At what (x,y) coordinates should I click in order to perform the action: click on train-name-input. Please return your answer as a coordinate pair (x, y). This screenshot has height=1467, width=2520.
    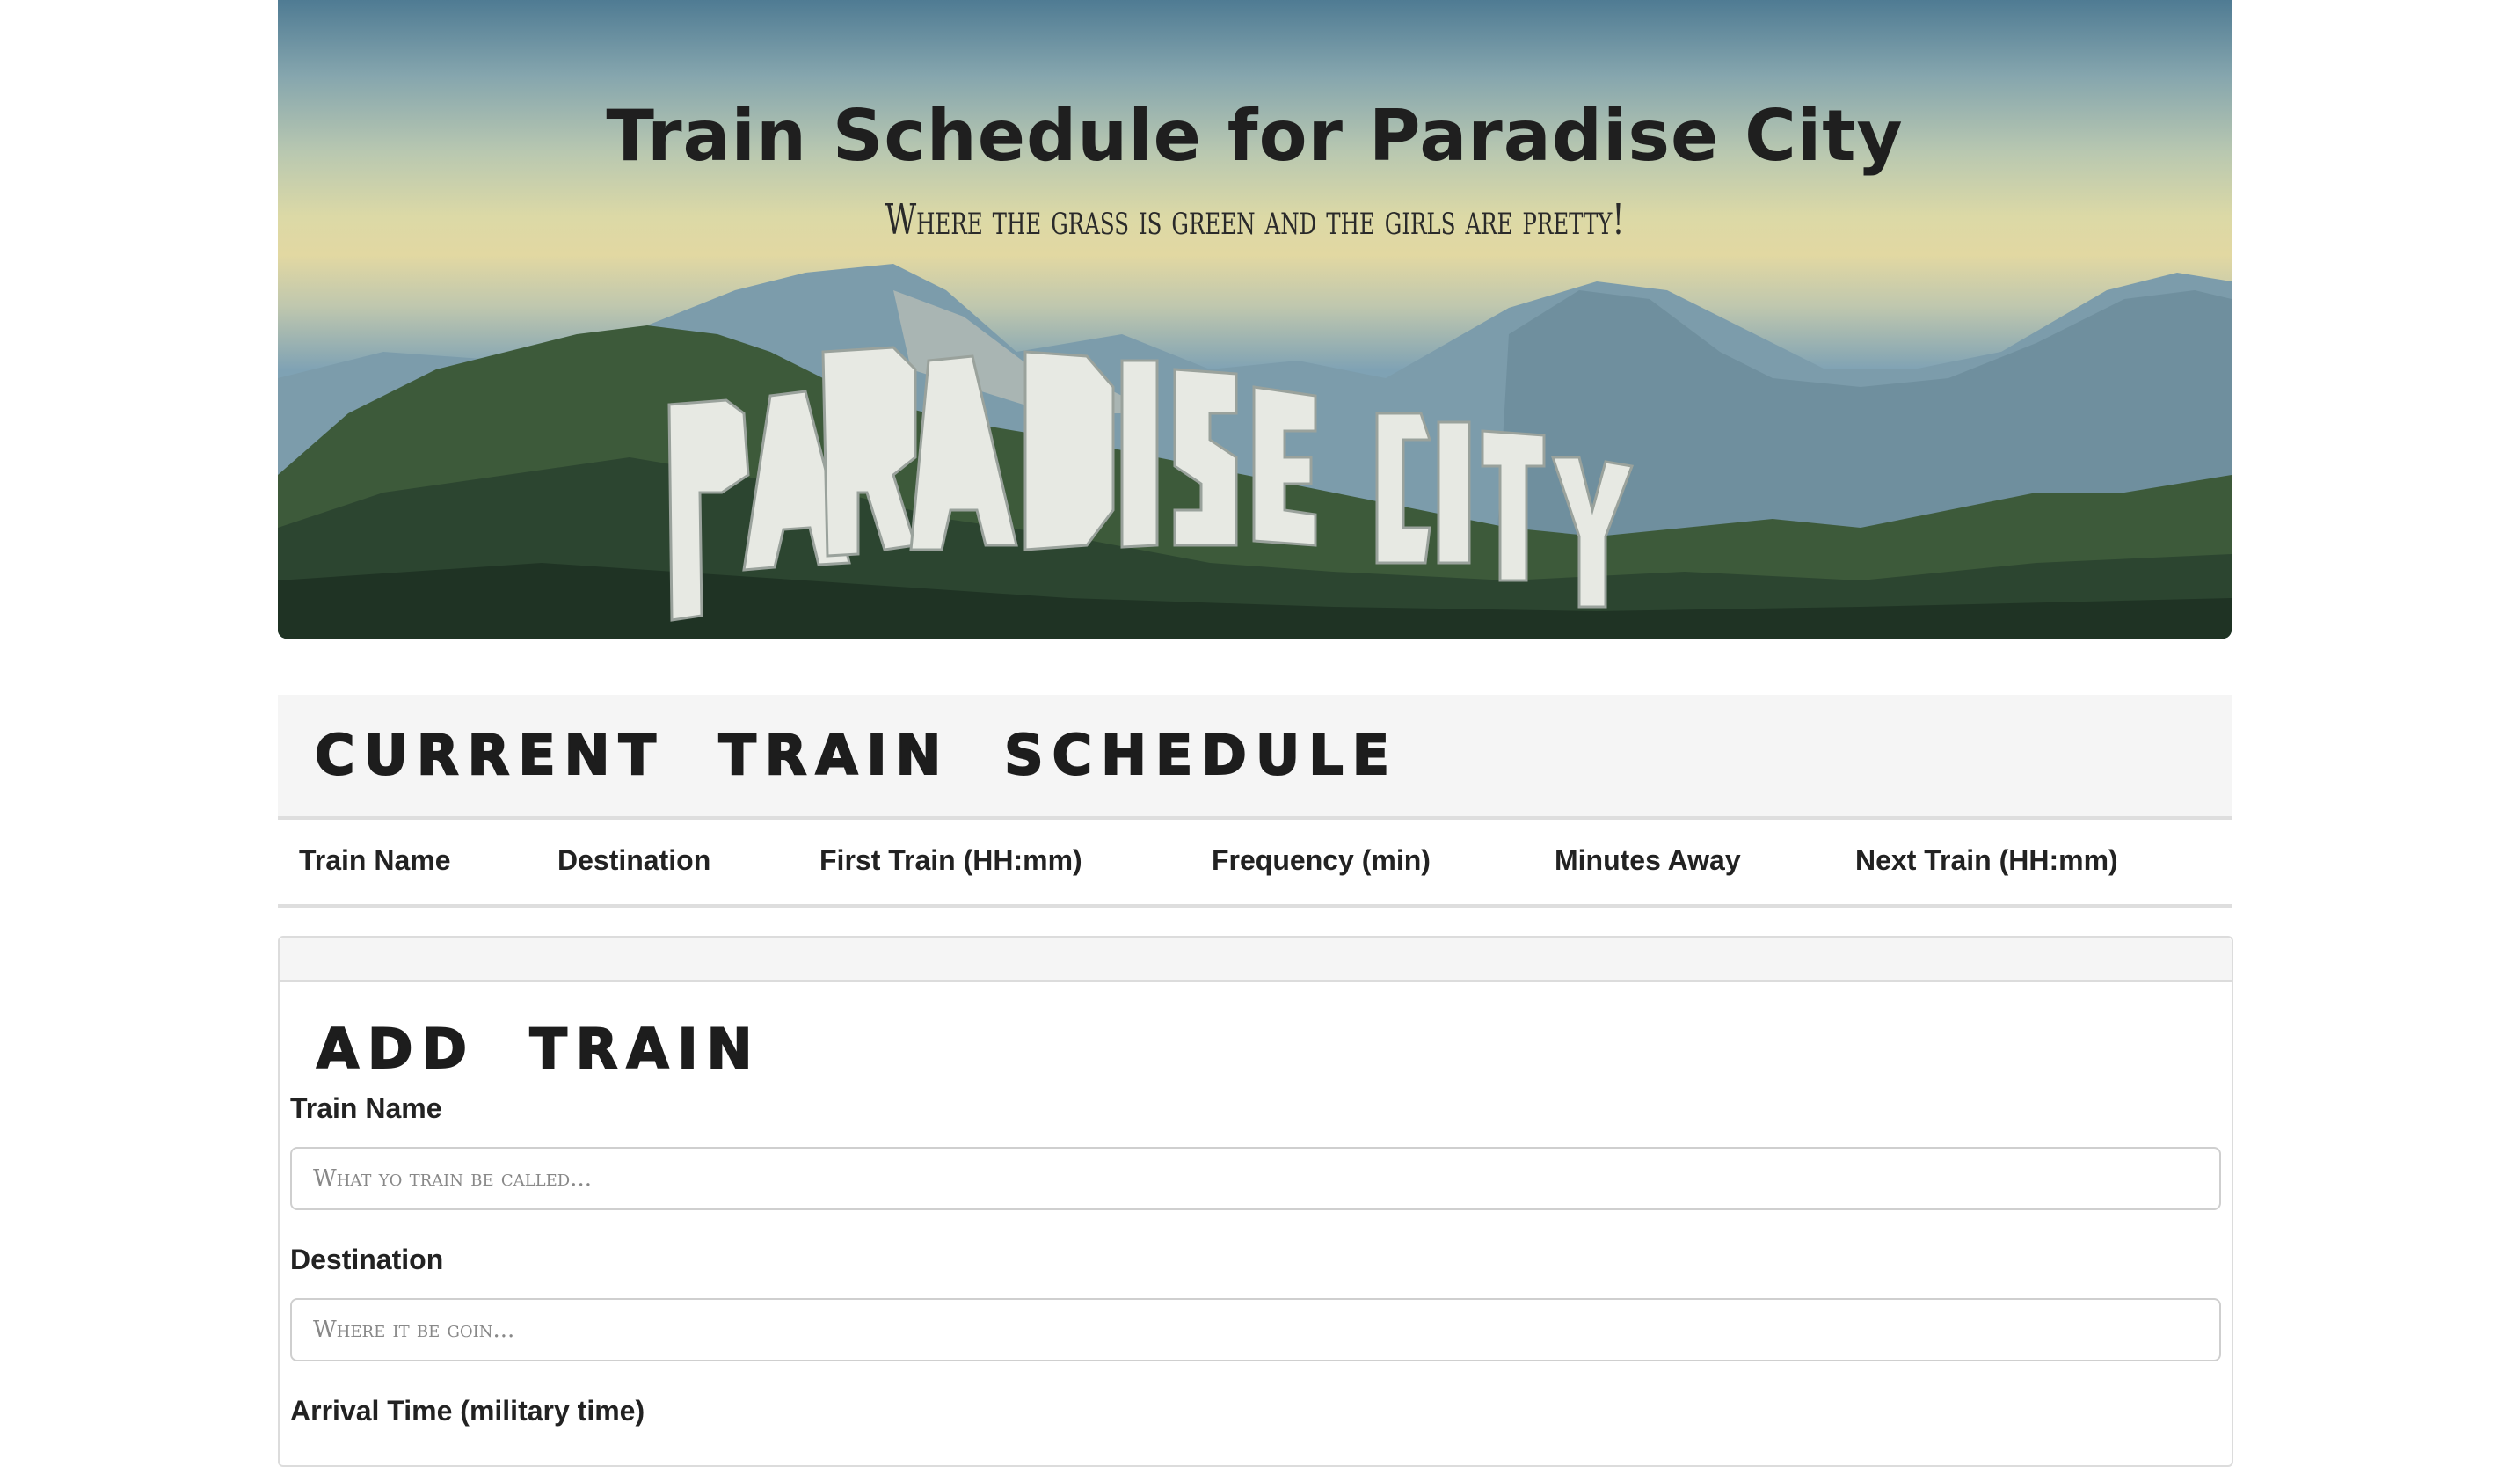
    Looking at the image, I should click on (1255, 1178).